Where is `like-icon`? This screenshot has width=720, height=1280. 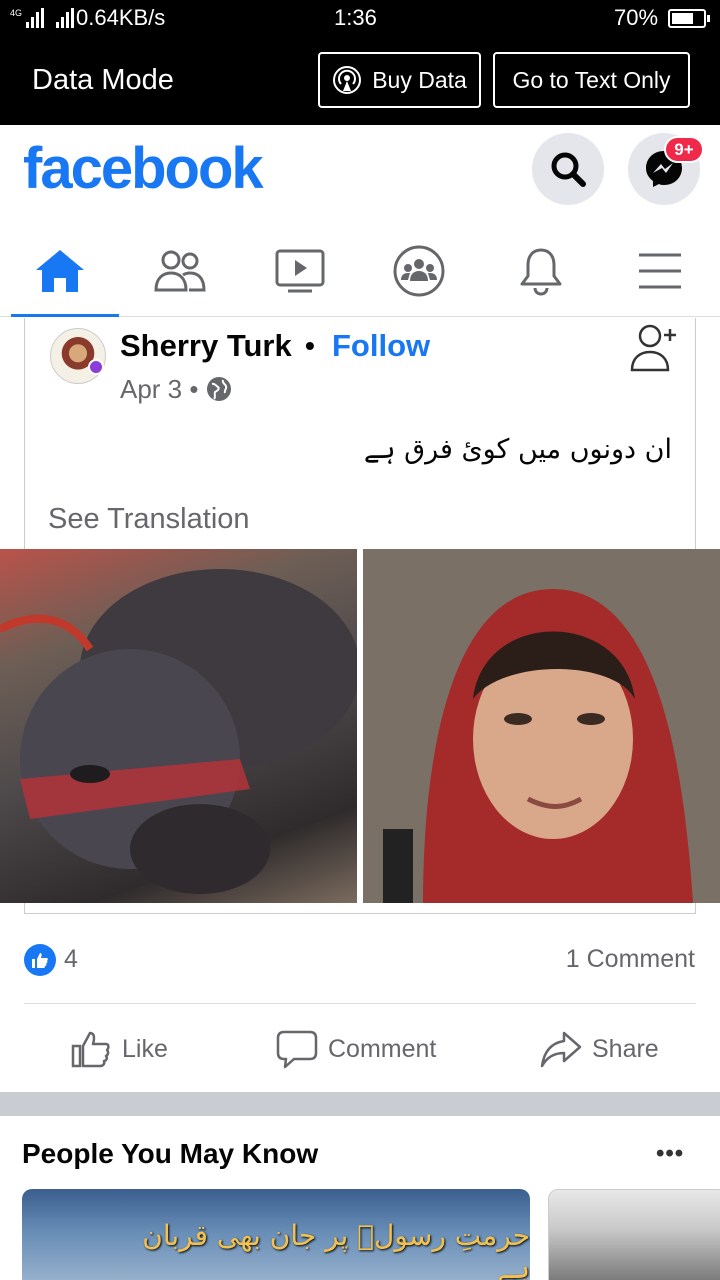
like-icon is located at coordinates (90, 1049).